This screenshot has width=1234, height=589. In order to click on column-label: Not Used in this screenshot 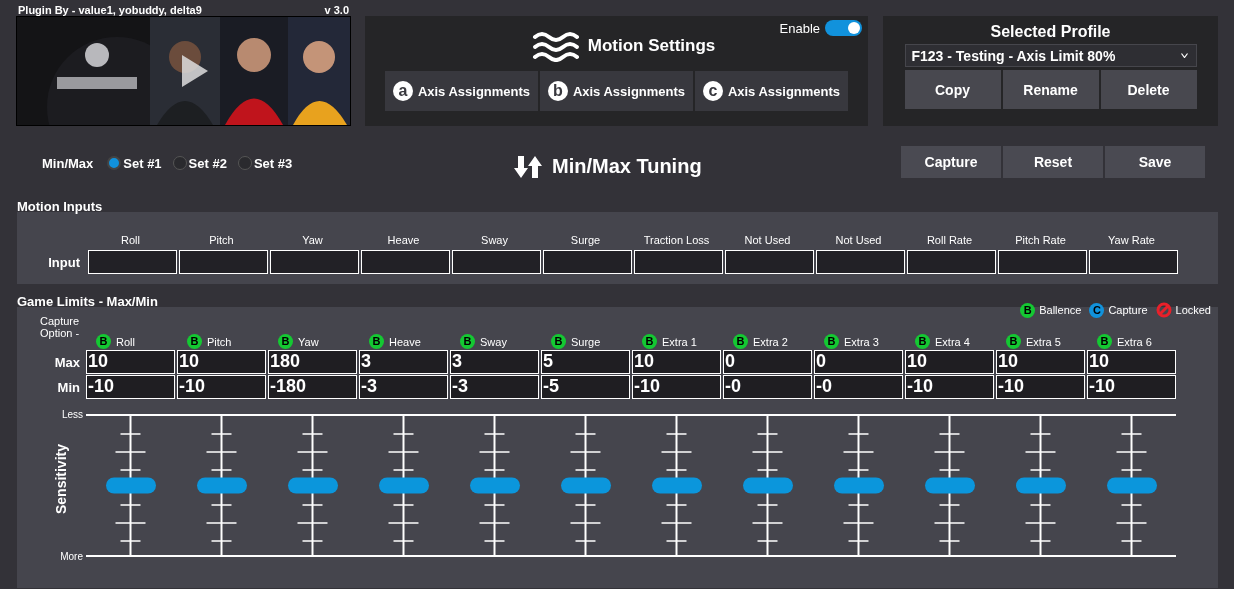, I will do `click(858, 241)`.